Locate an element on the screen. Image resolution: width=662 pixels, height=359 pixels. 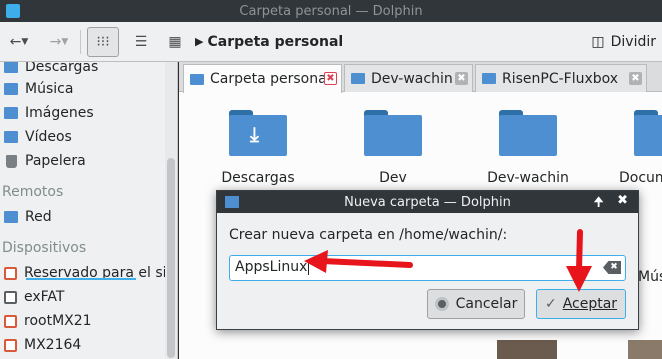
accept-label: Aceptar is located at coordinates (590, 304).